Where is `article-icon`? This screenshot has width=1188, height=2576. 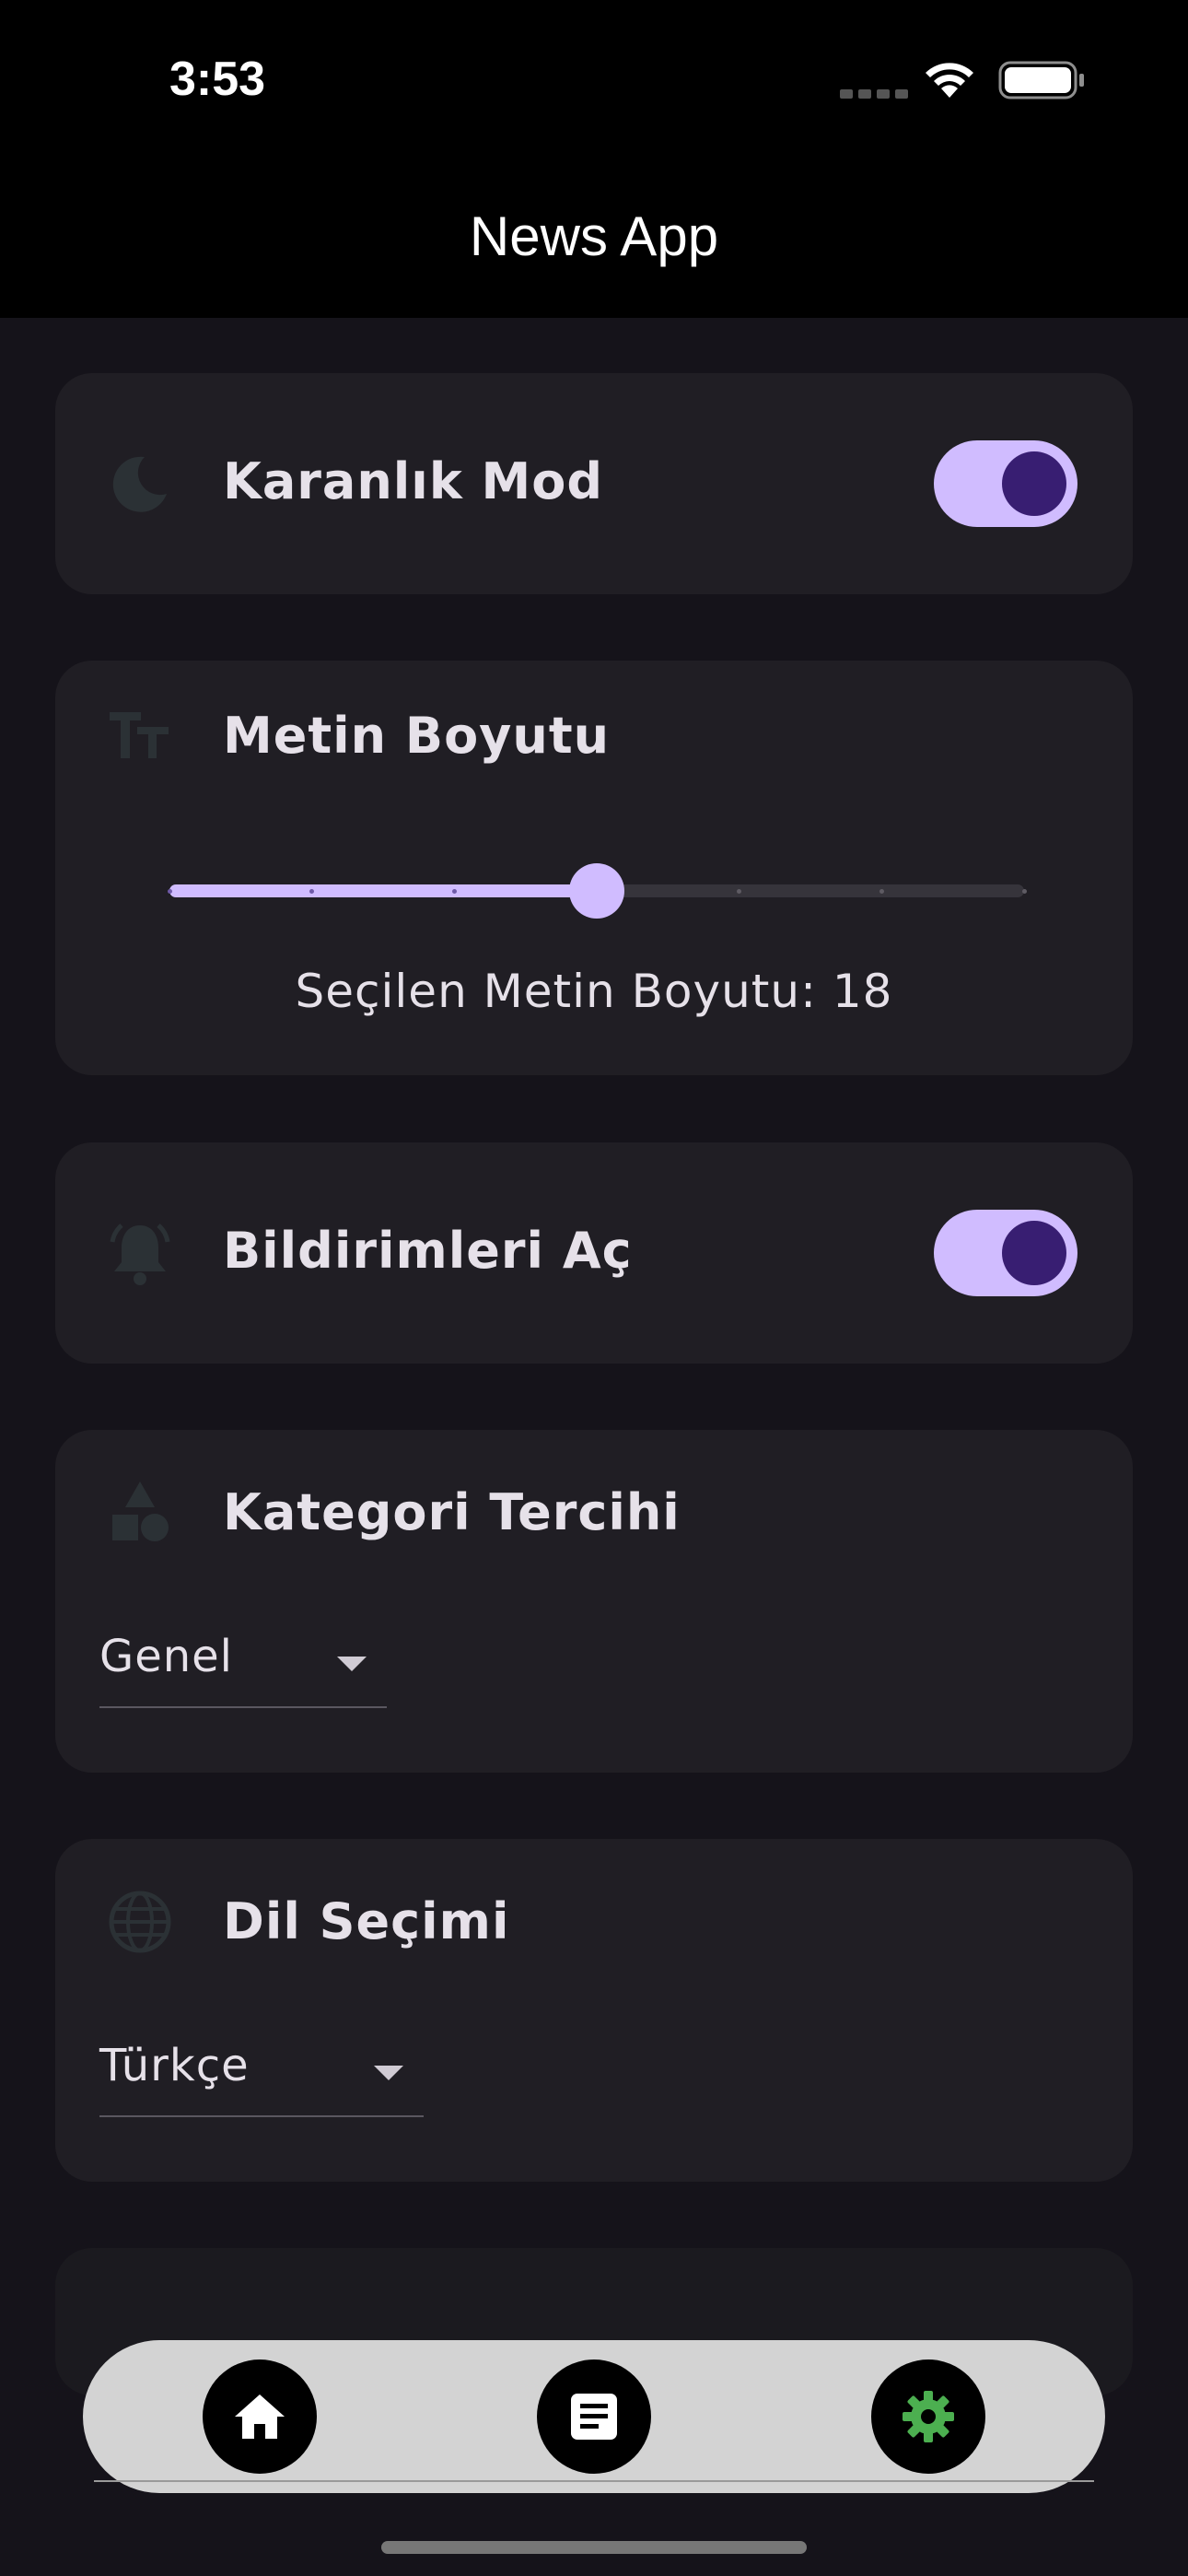
article-icon is located at coordinates (594, 2417).